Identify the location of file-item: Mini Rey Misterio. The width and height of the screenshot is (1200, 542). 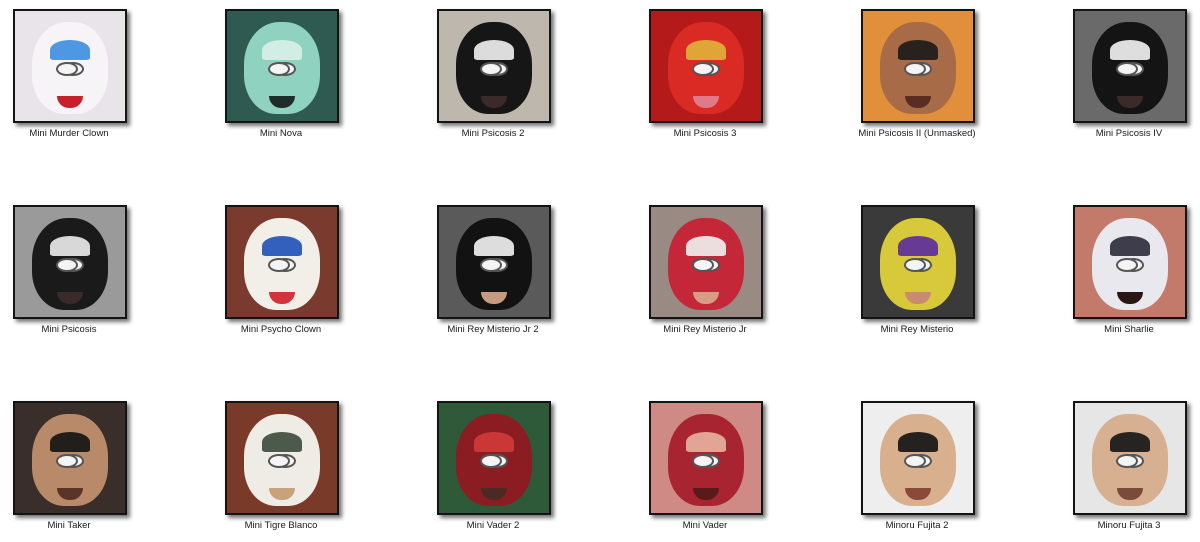
(917, 271).